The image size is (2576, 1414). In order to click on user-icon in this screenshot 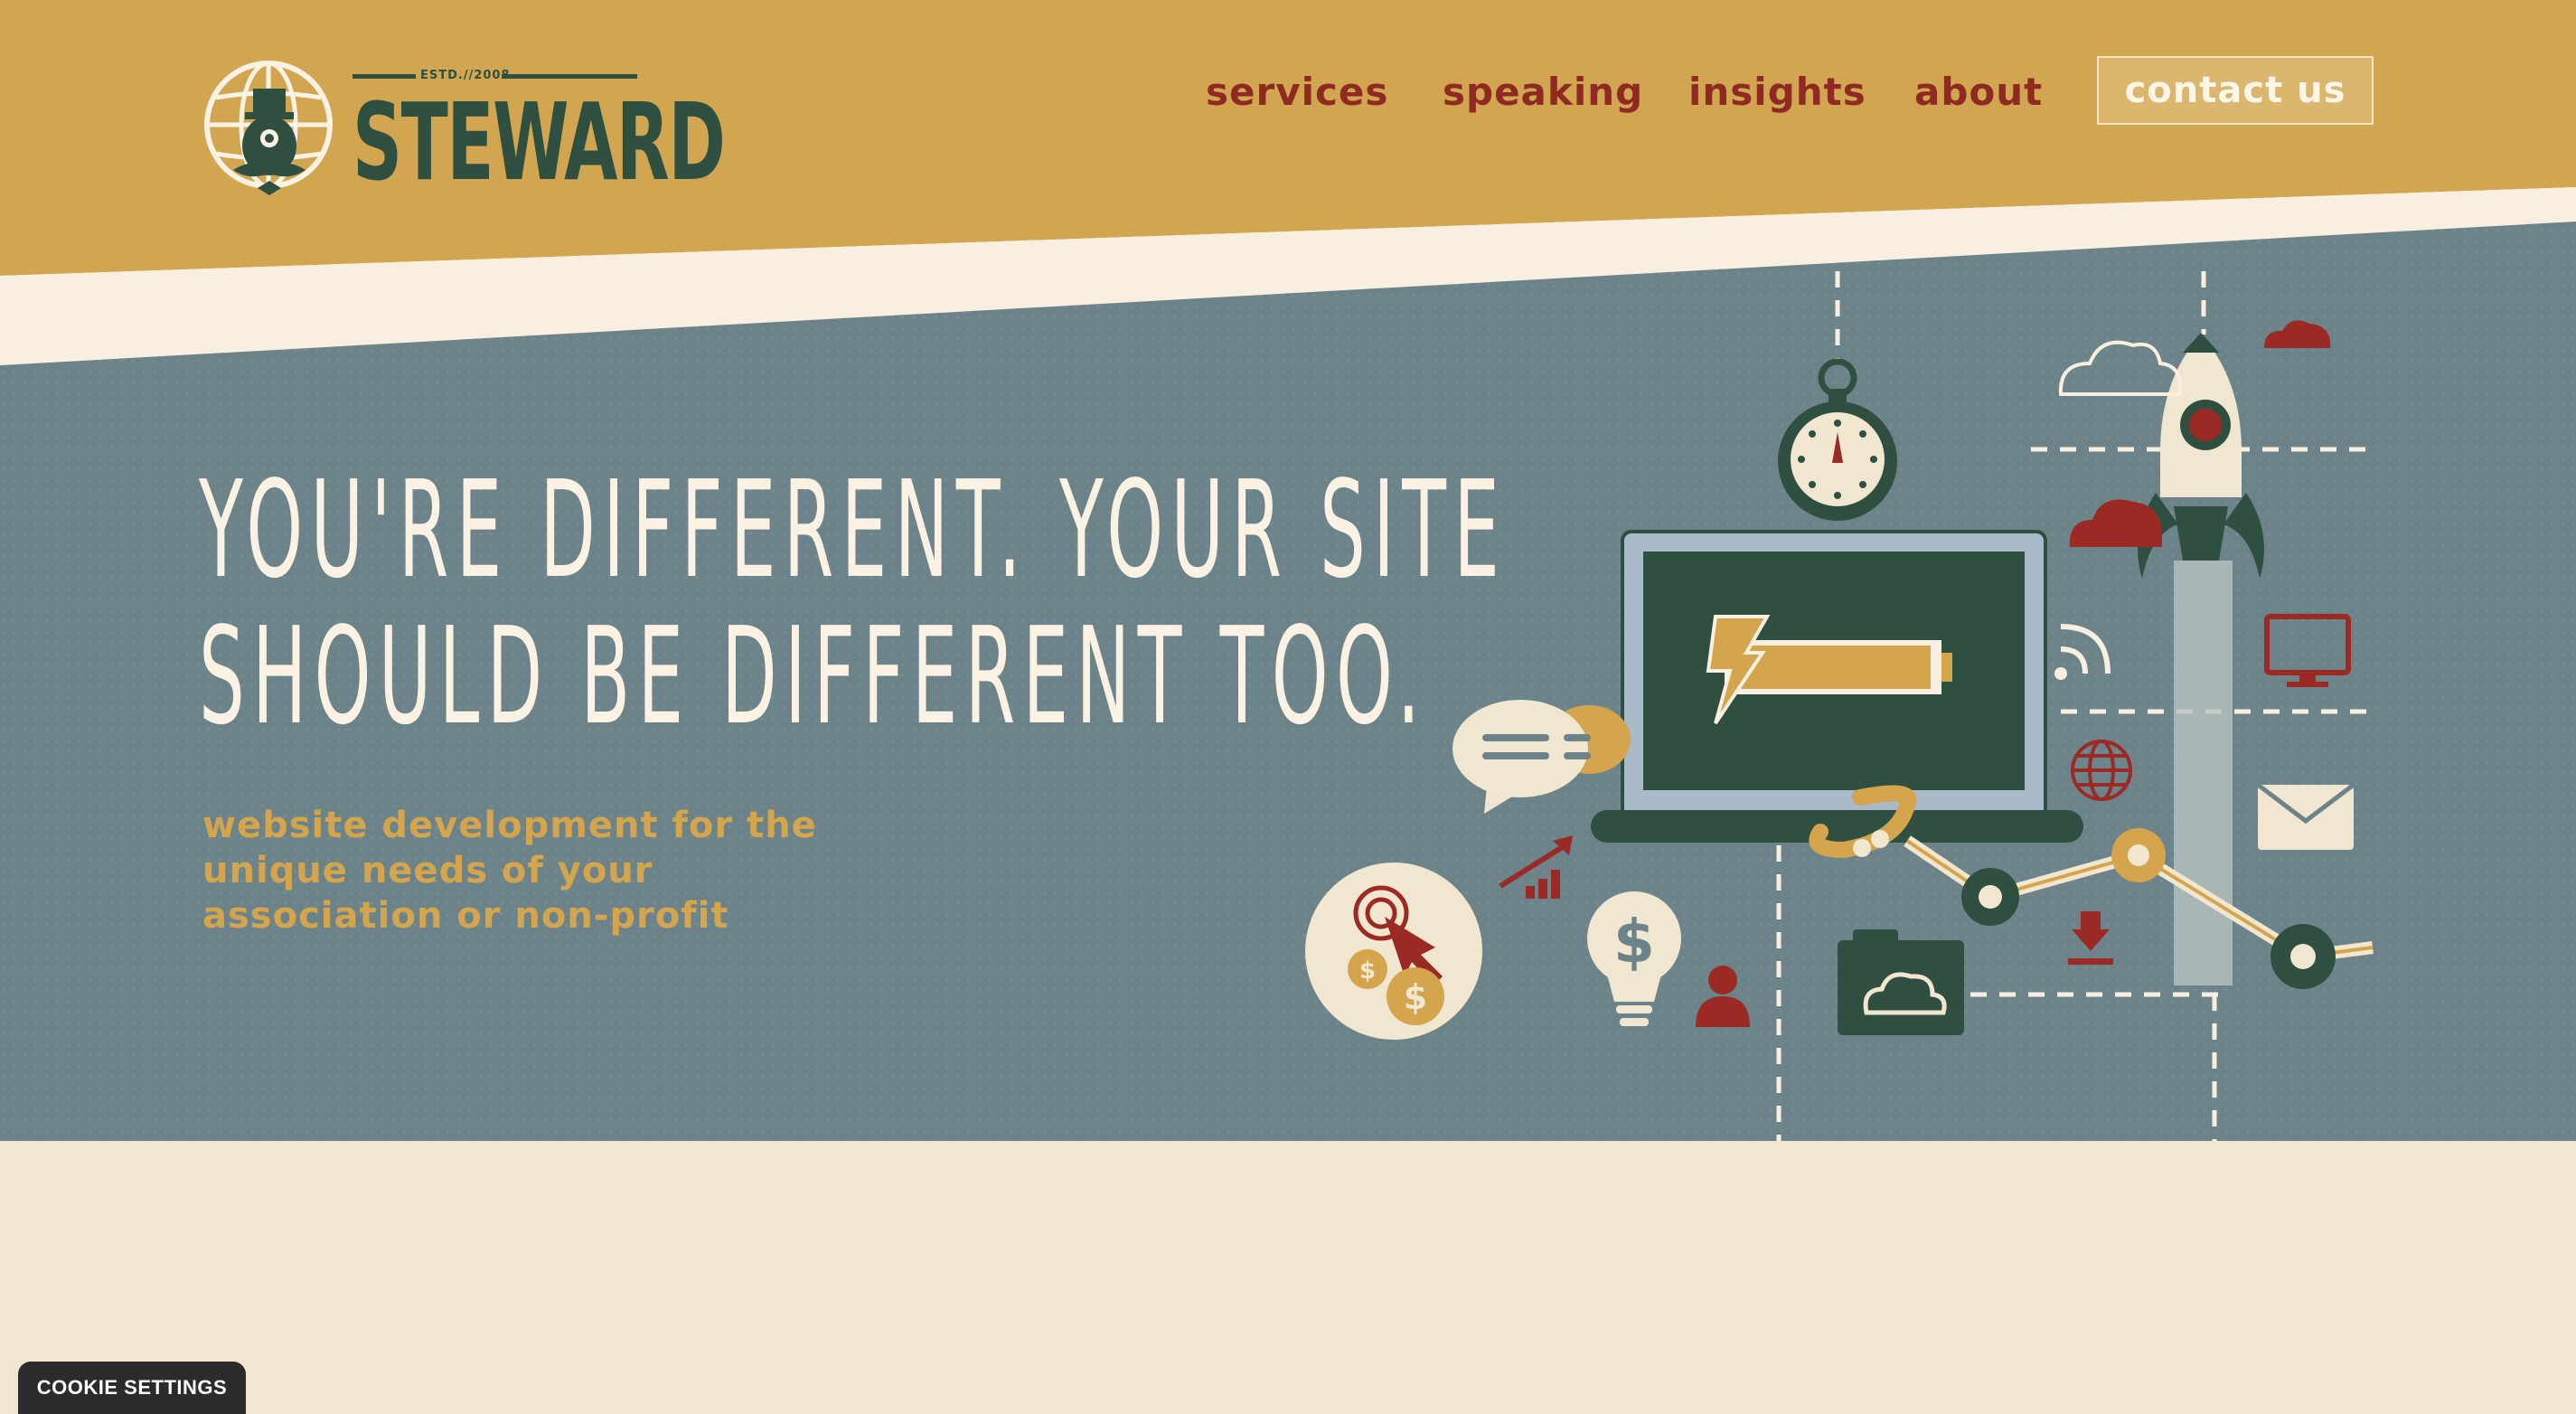, I will do `click(1723, 996)`.